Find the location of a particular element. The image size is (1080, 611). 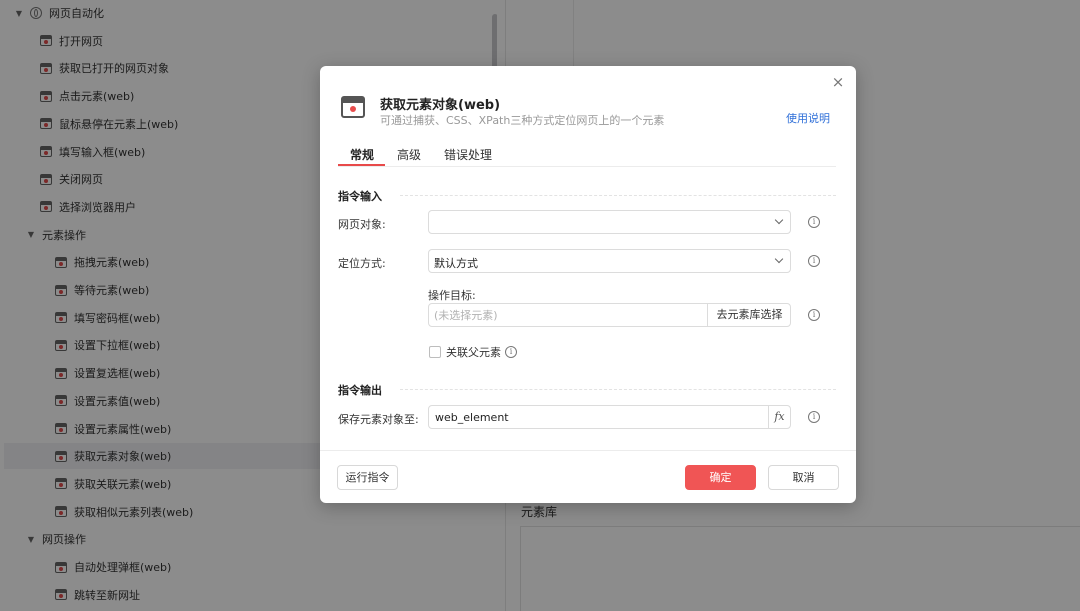

web-object-label: 网页对象: is located at coordinates (362, 224).